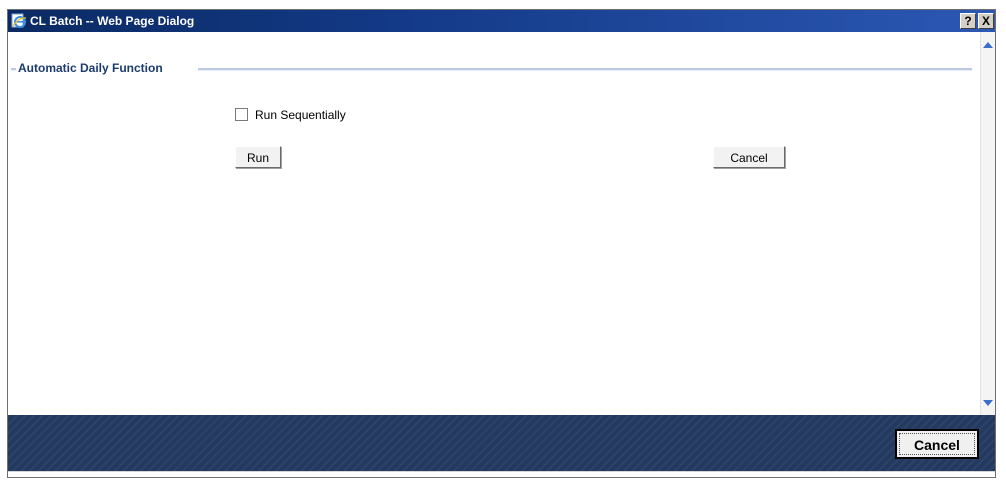  What do you see at coordinates (13, 69) in the screenshot?
I see `fieldset-border-left` at bounding box center [13, 69].